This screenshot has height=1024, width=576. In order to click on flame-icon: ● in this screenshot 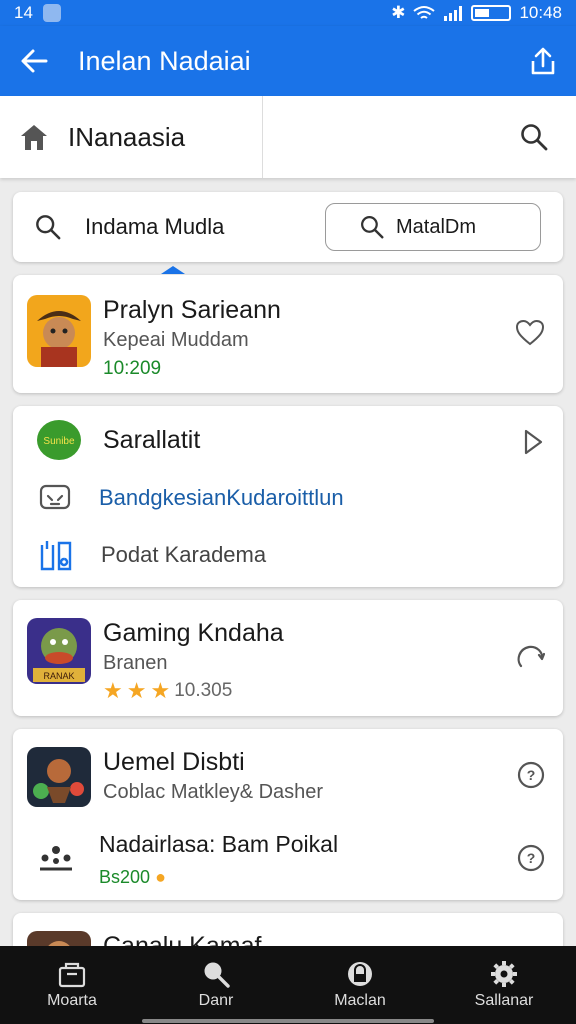, I will do `click(160, 877)`.